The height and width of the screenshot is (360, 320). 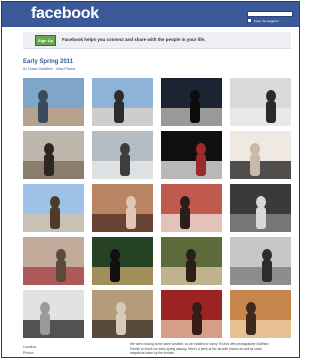 I want to click on sign-up-button: Sign Up, so click(x=45, y=40).